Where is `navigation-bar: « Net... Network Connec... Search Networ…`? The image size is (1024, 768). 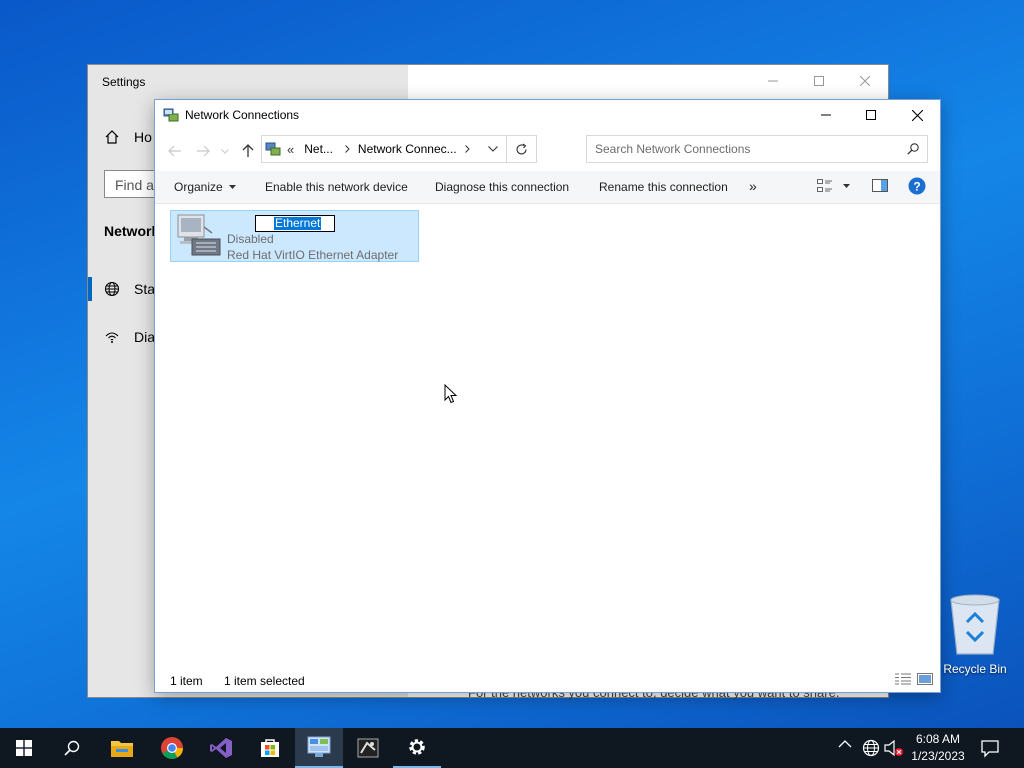
navigation-bar: « Net... Network Connec... Search Networ… is located at coordinates (547, 151).